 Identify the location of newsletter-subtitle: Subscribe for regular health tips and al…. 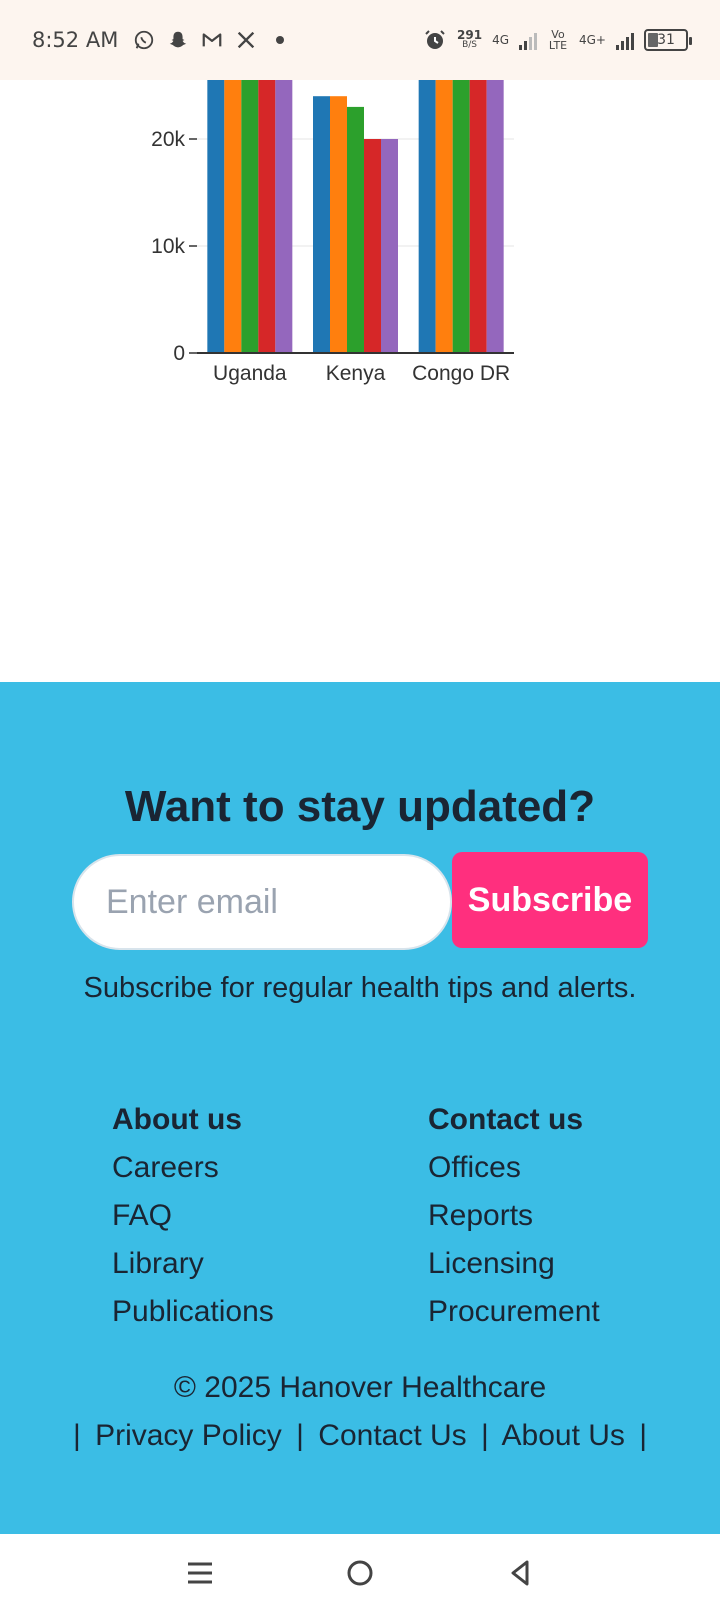
(360, 988).